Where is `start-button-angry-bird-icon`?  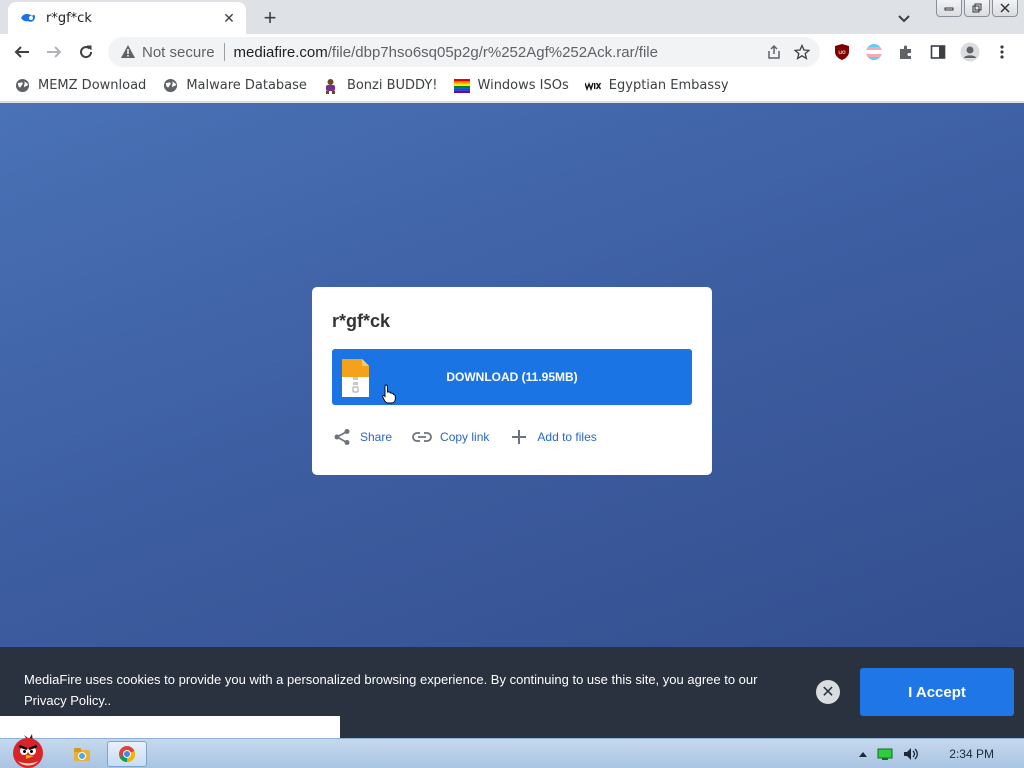
start-button-angry-bird-icon is located at coordinates (27, 749).